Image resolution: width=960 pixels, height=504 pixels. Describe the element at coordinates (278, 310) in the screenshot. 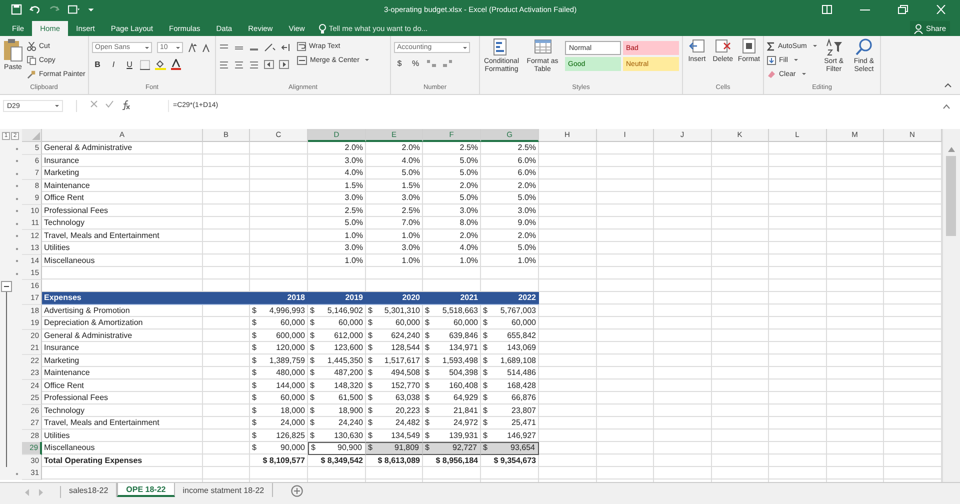

I see `table-cell-text: $ 4,996,993` at that location.